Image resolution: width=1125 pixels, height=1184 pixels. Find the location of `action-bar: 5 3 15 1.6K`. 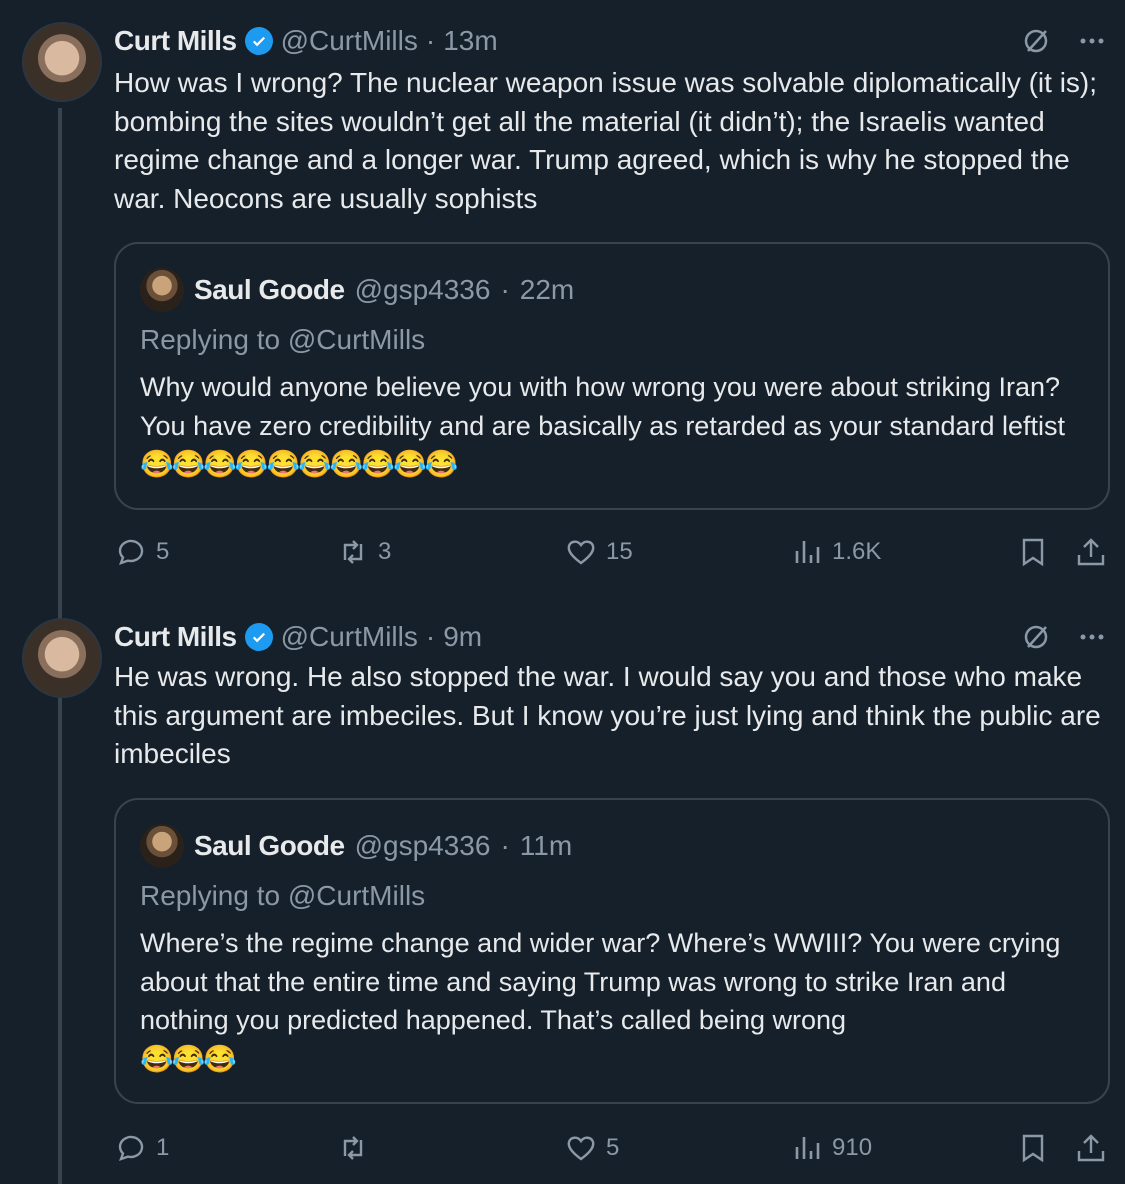

action-bar: 5 3 15 1.6K is located at coordinates (612, 552).